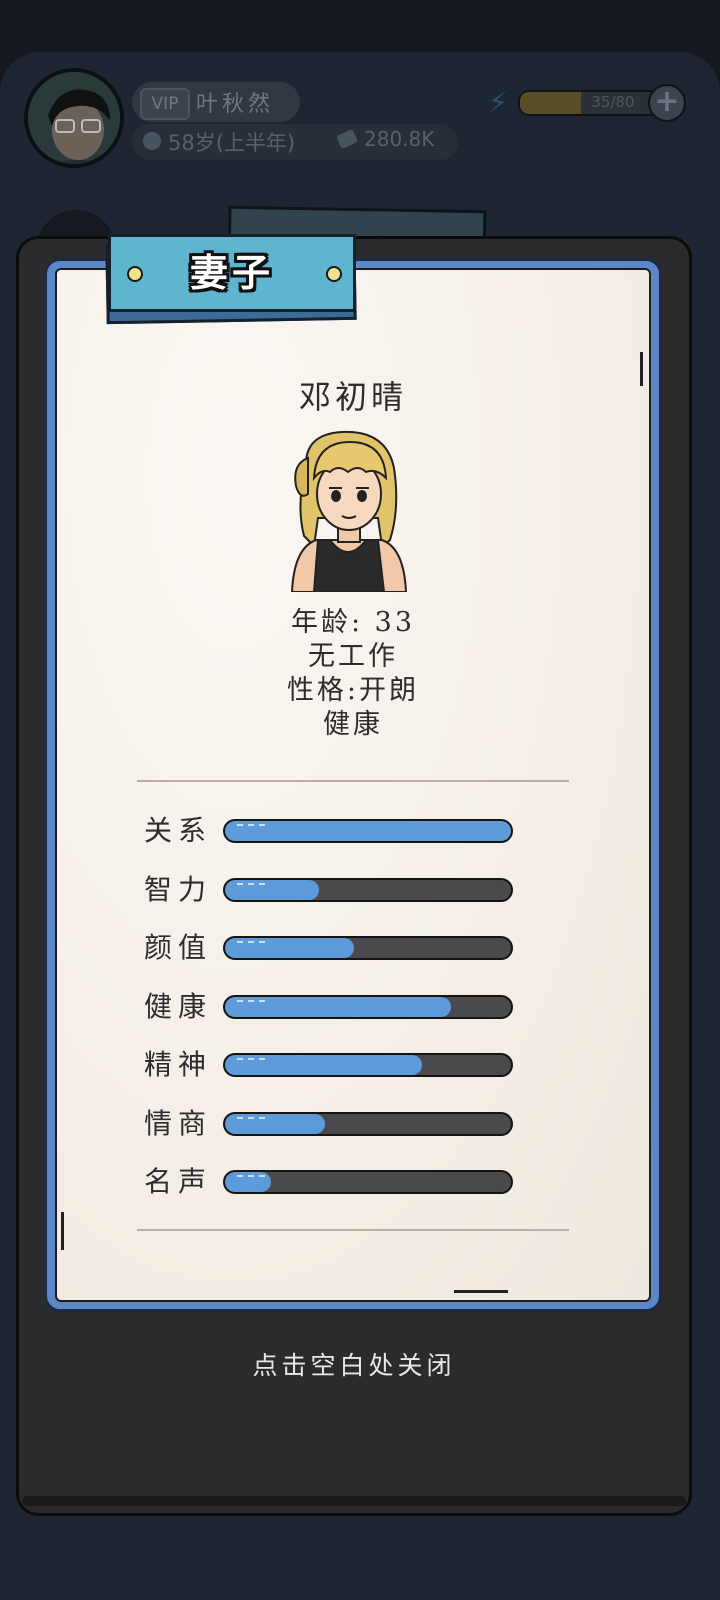 This screenshot has height=1600, width=720. I want to click on character-health-status: 健康, so click(353, 724).